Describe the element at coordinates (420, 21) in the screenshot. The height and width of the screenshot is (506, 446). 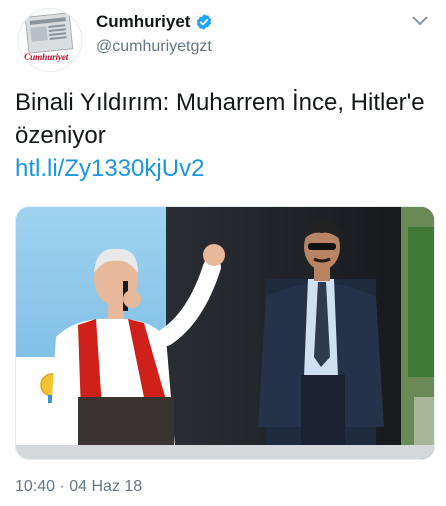
I see `chevron-down-icon` at that location.